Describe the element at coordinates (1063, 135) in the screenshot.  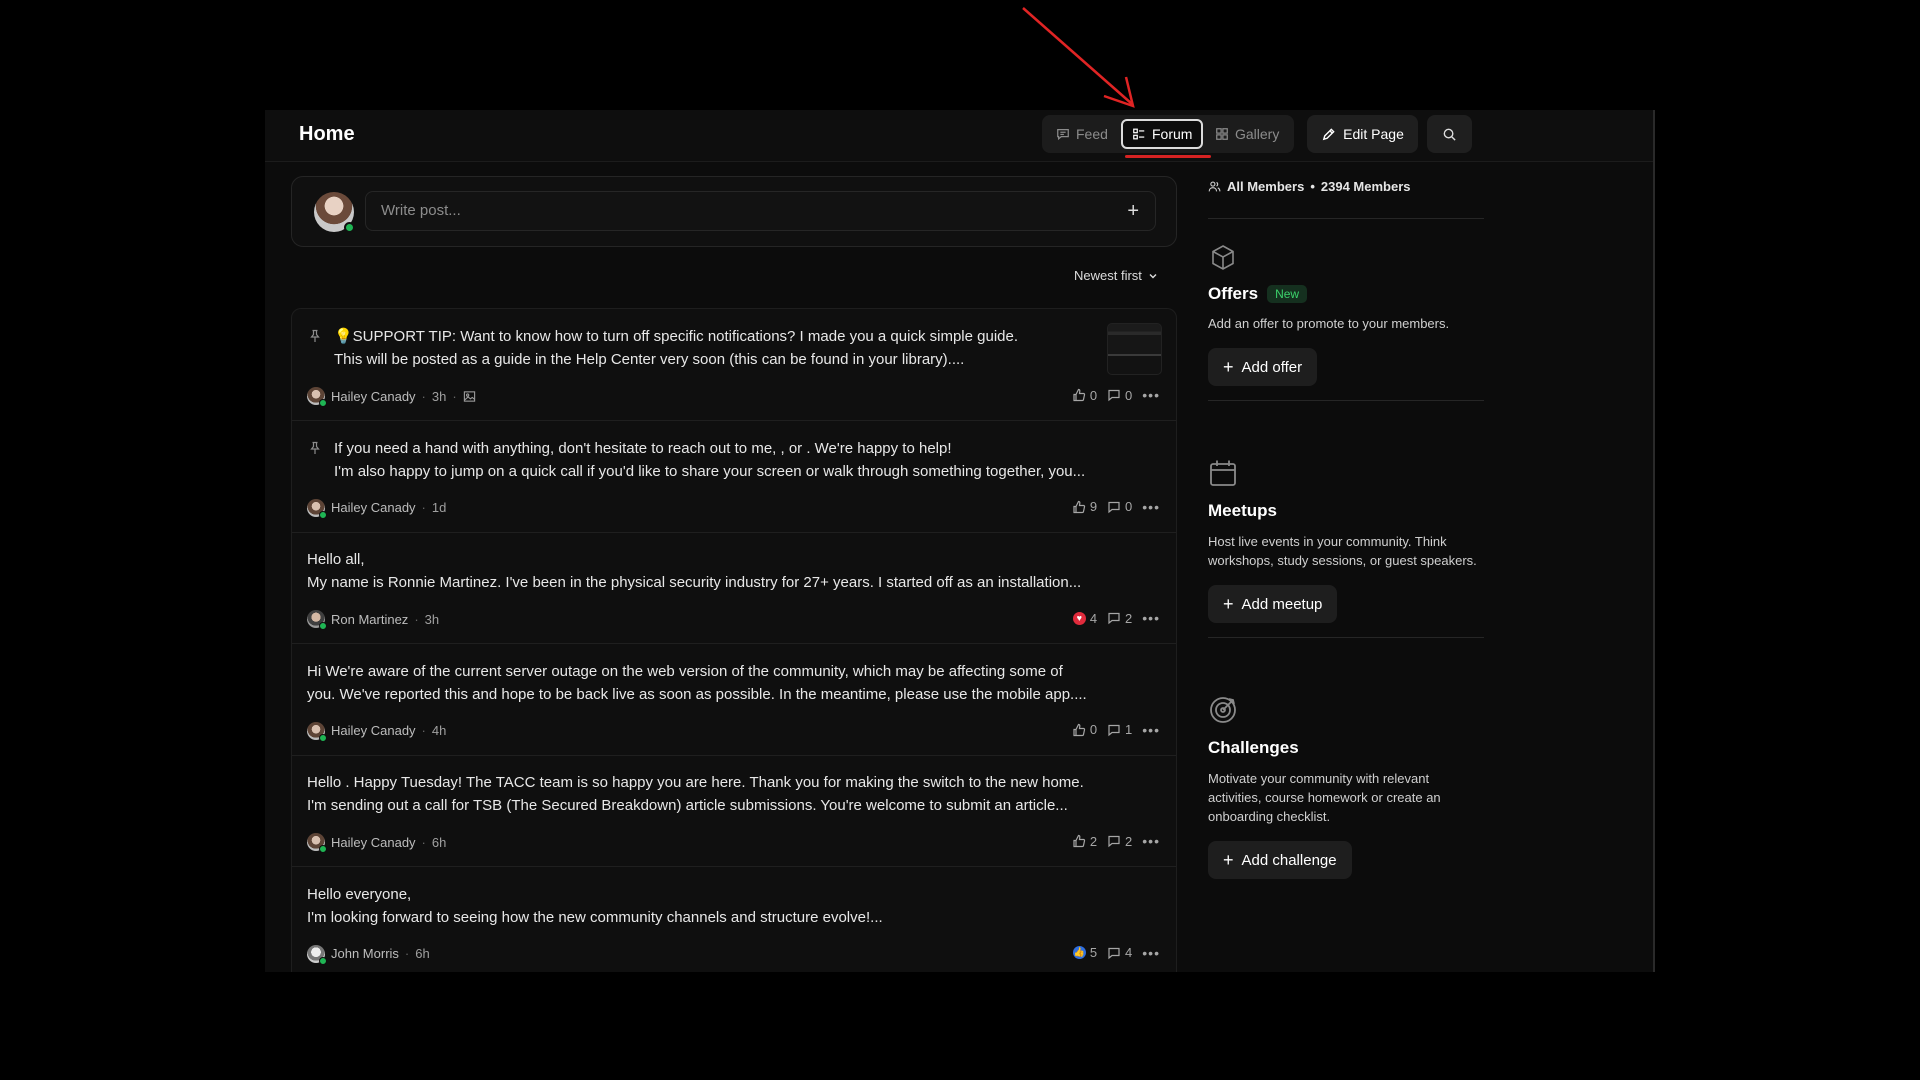
I see `message-square-icon` at that location.